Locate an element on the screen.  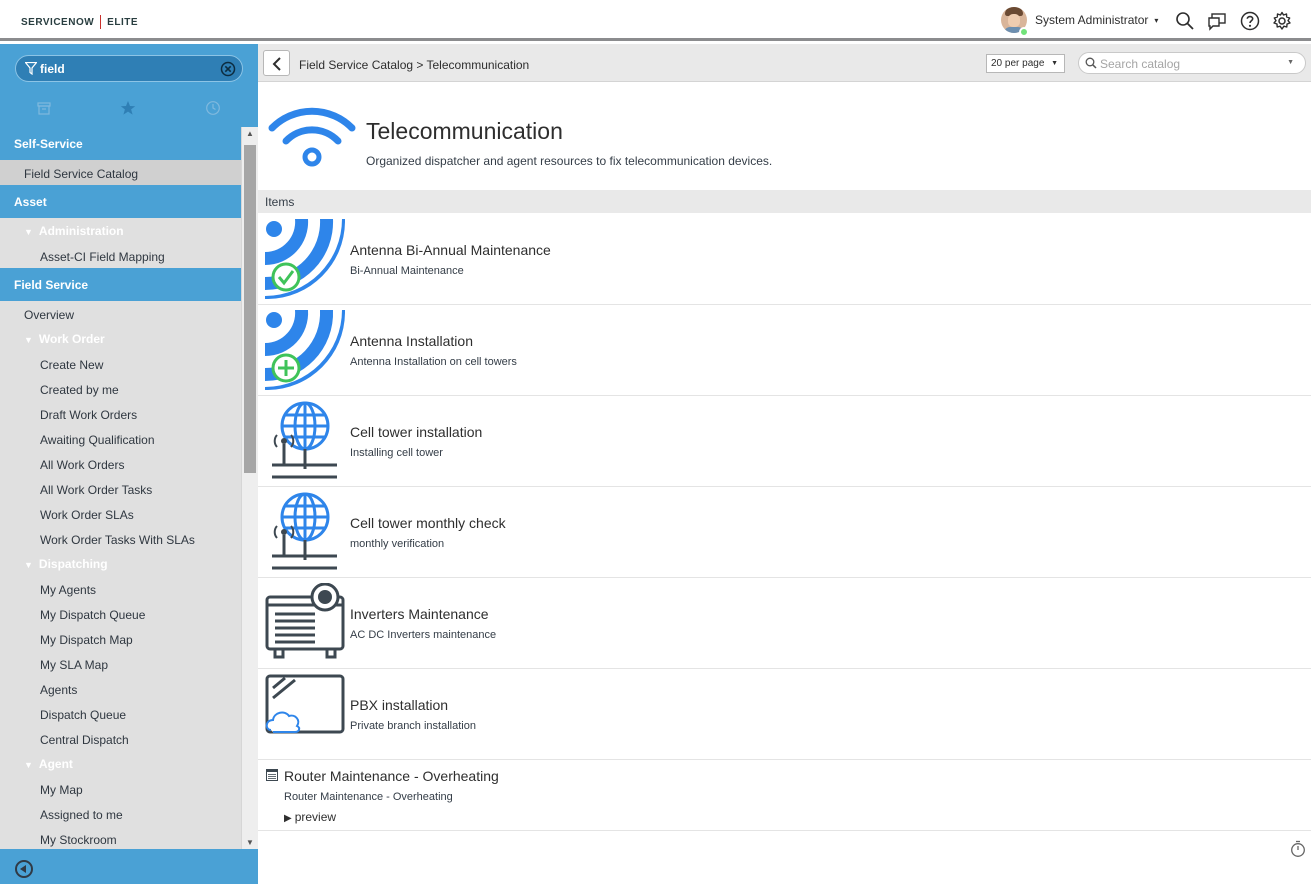
preview-toggle: ▶ preview is located at coordinates (310, 817).